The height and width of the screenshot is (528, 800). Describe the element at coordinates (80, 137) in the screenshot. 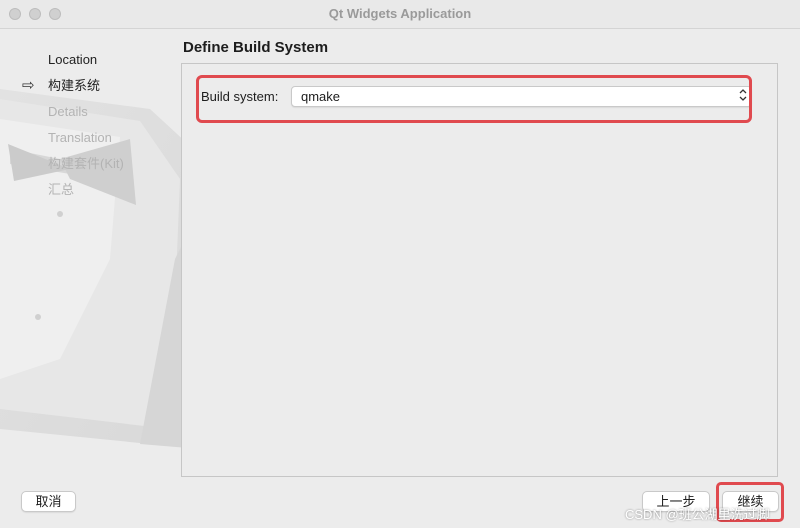

I see `step-translation: Translation` at that location.